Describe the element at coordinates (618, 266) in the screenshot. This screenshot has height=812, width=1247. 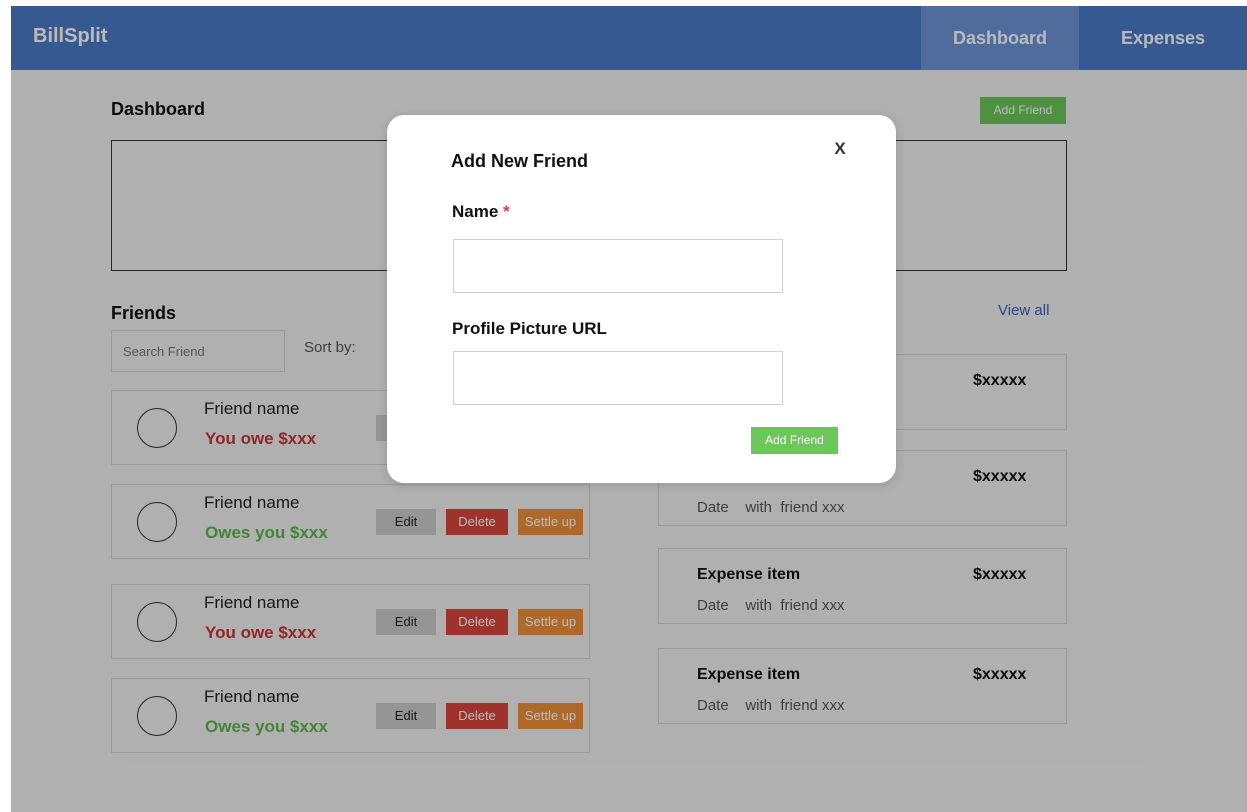
I see `name-input` at that location.